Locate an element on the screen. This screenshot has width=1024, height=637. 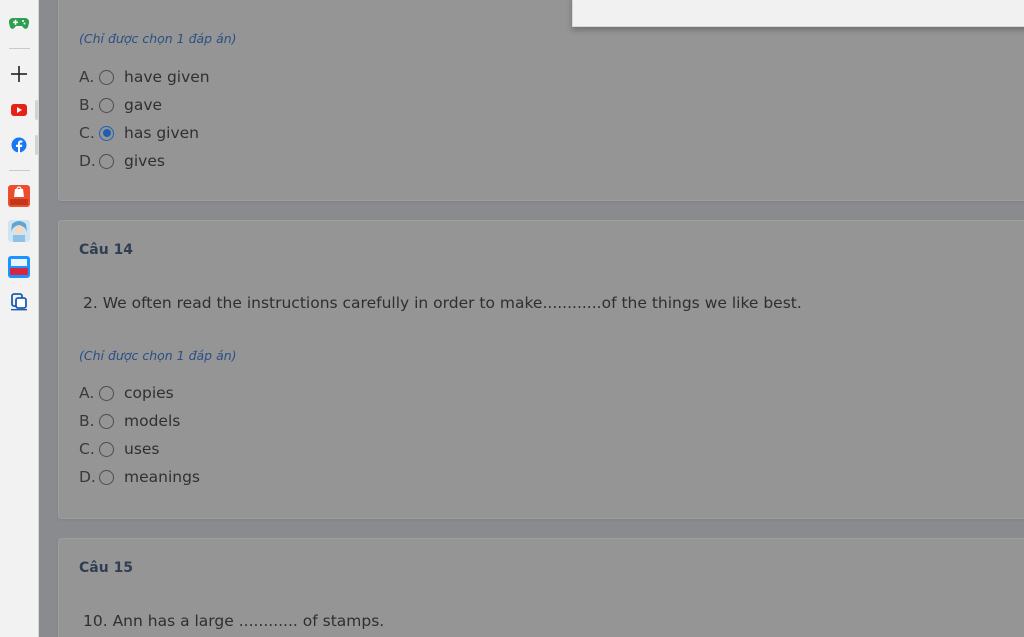
app-icon is located at coordinates (19, 302).